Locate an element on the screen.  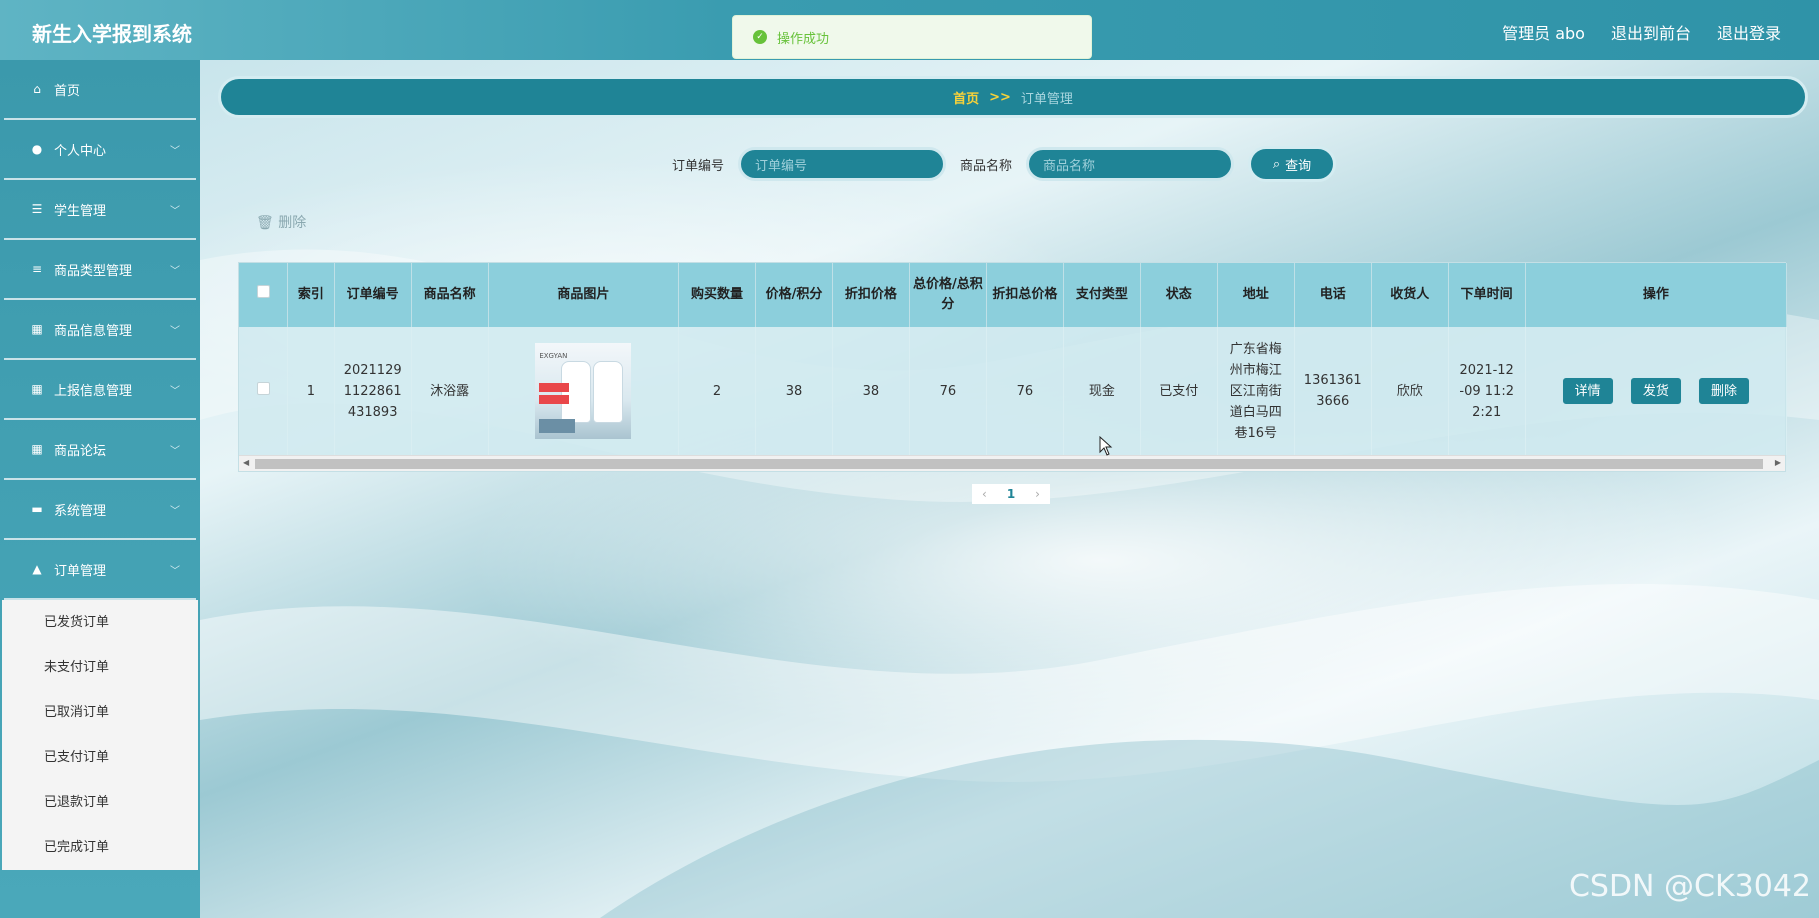
scroll-left-icon: ◀ is located at coordinates (246, 462).